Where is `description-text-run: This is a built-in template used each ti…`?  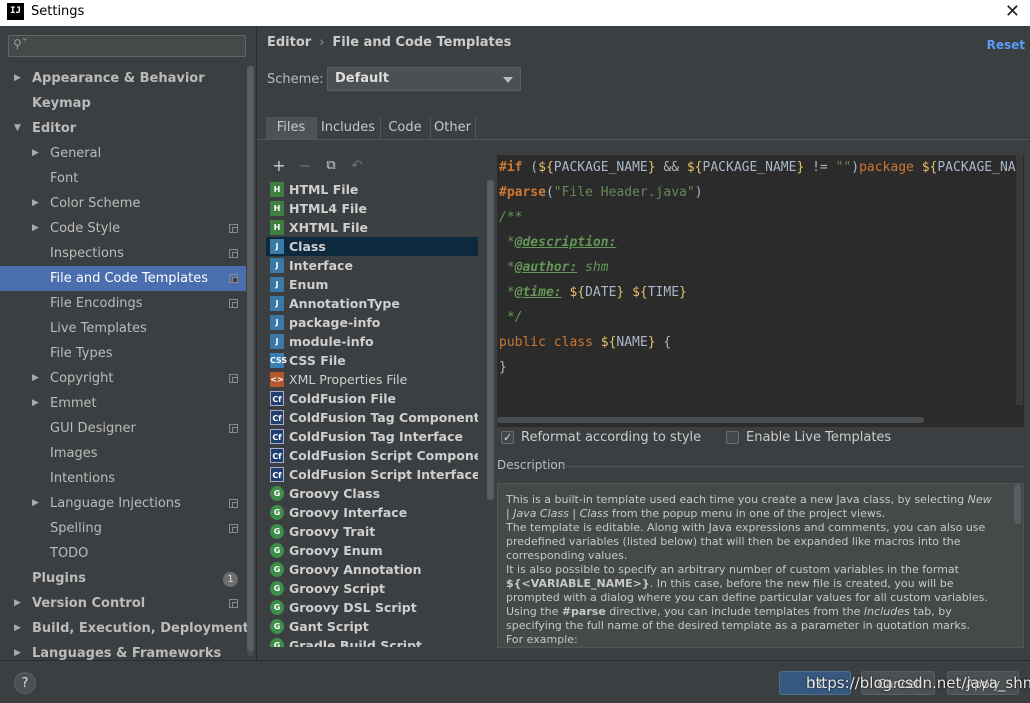
description-text-run: This is a built-in template used each ti… is located at coordinates (737, 499).